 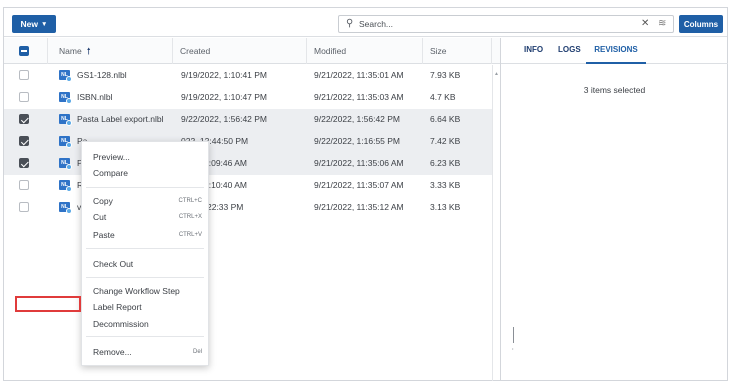 What do you see at coordinates (190, 235) in the screenshot?
I see `shortcut-paste: CTRL+V` at bounding box center [190, 235].